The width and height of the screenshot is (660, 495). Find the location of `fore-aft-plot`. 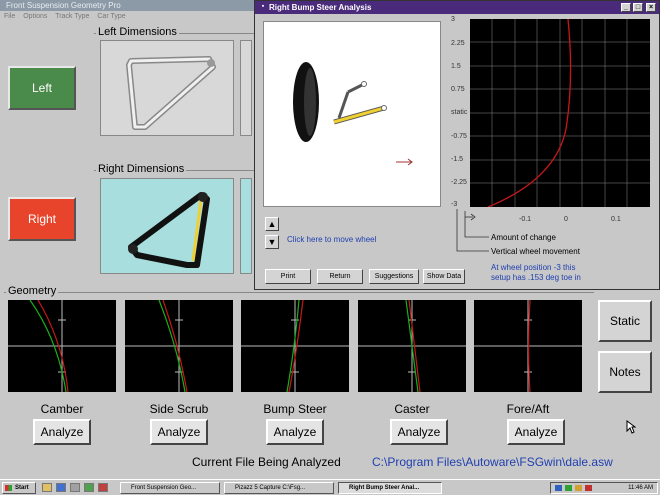

fore-aft-plot is located at coordinates (528, 346).